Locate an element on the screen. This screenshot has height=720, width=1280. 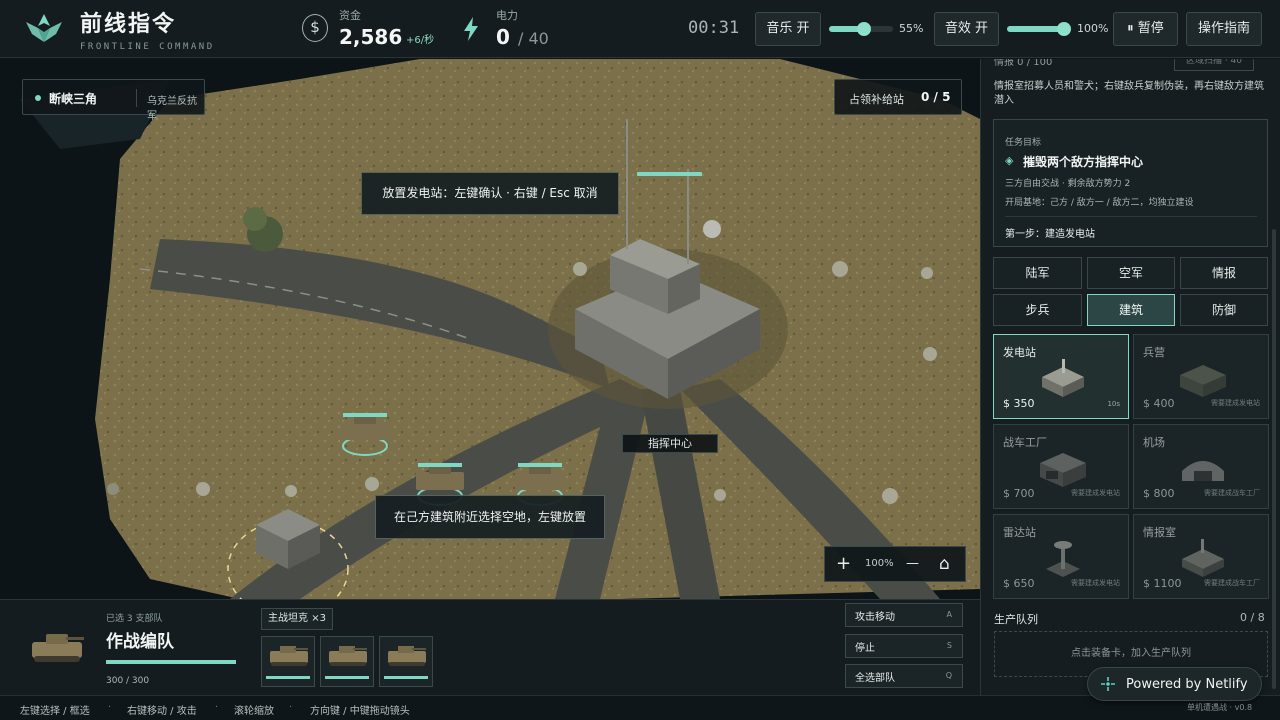
sidebar-scrollbar is located at coordinates (1274, 459).